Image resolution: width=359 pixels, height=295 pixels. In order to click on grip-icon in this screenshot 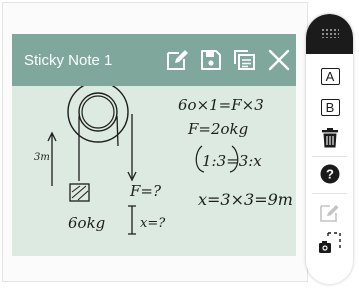, I will do `click(330, 33)`.